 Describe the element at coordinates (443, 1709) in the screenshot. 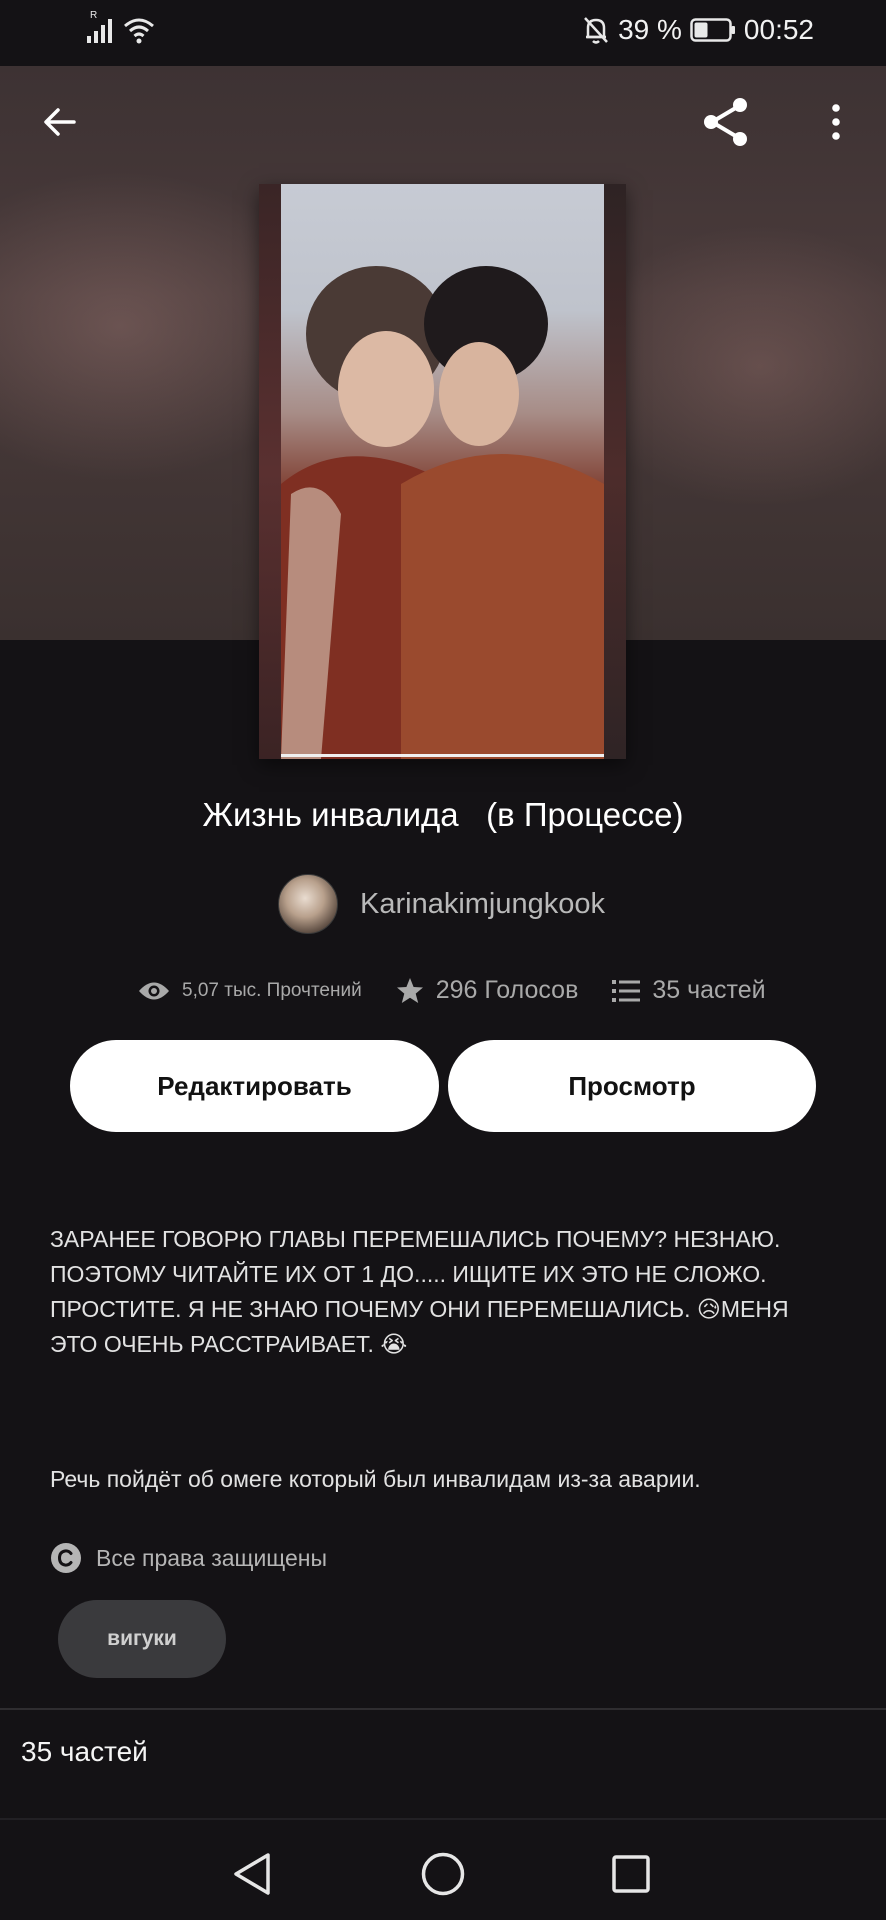

I see `section-divider` at that location.